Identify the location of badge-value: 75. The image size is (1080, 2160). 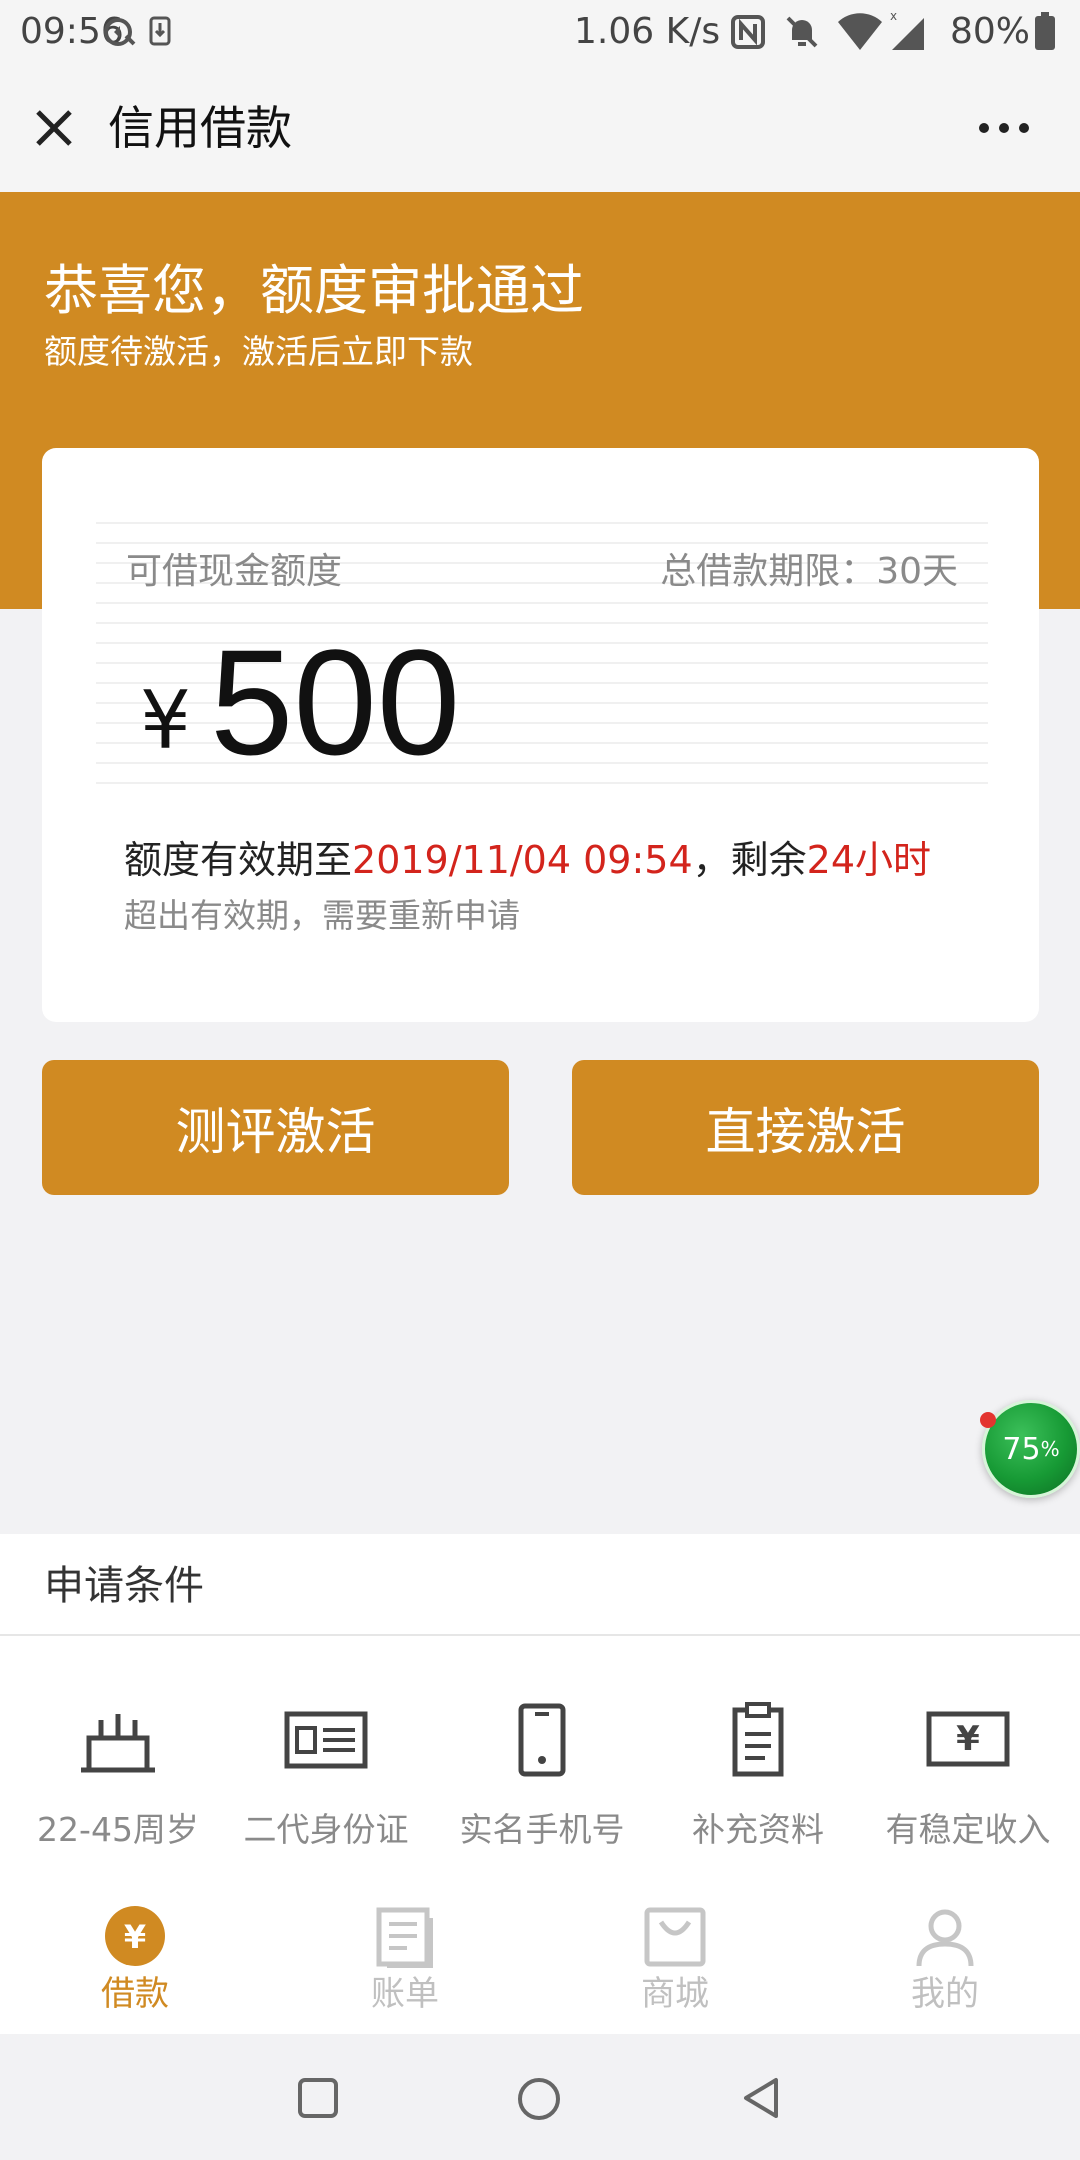
(1021, 1449).